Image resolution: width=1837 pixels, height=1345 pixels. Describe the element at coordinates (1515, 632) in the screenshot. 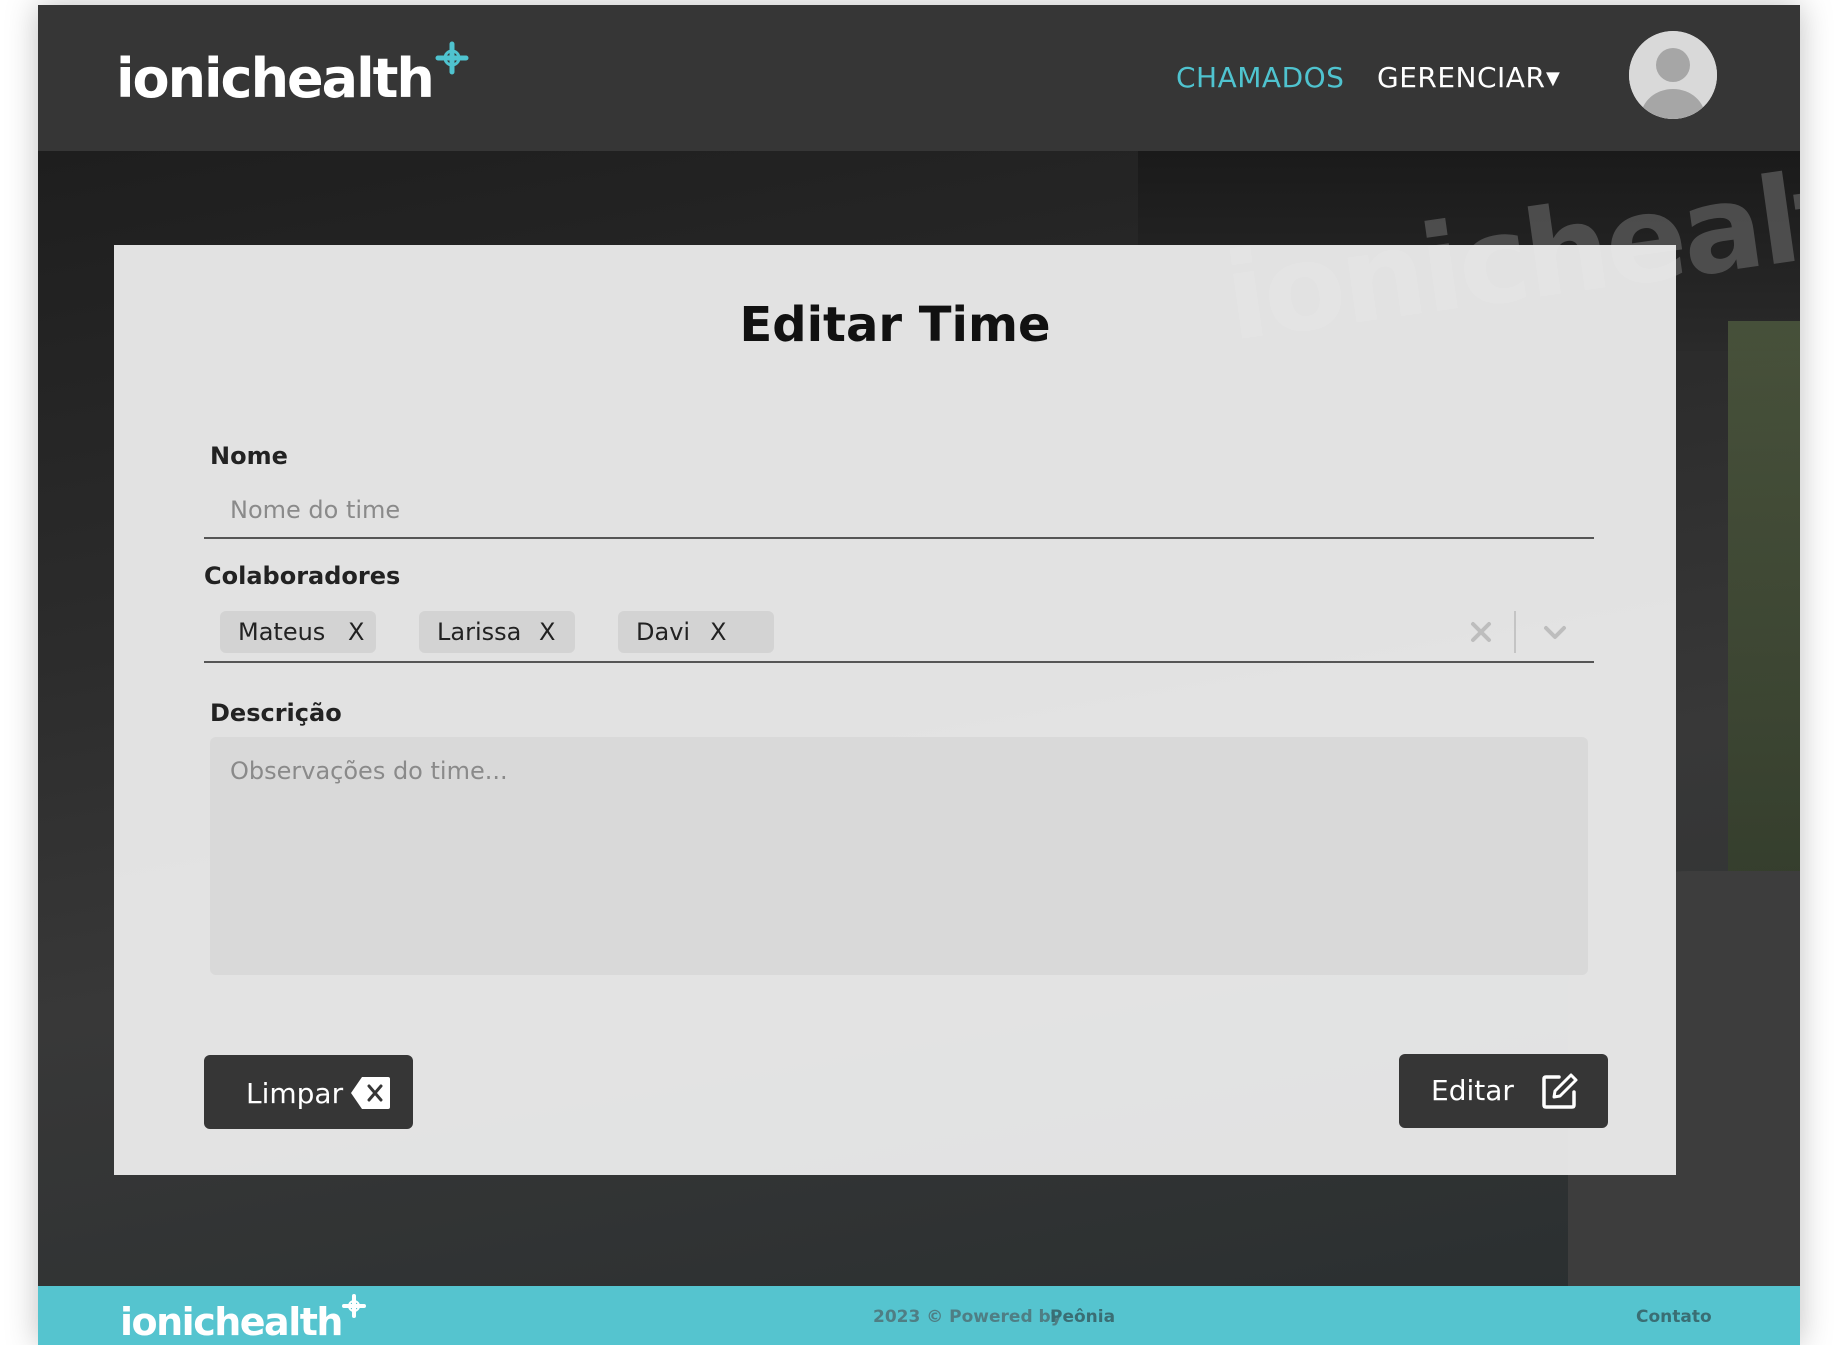

I see `select-divider` at that location.